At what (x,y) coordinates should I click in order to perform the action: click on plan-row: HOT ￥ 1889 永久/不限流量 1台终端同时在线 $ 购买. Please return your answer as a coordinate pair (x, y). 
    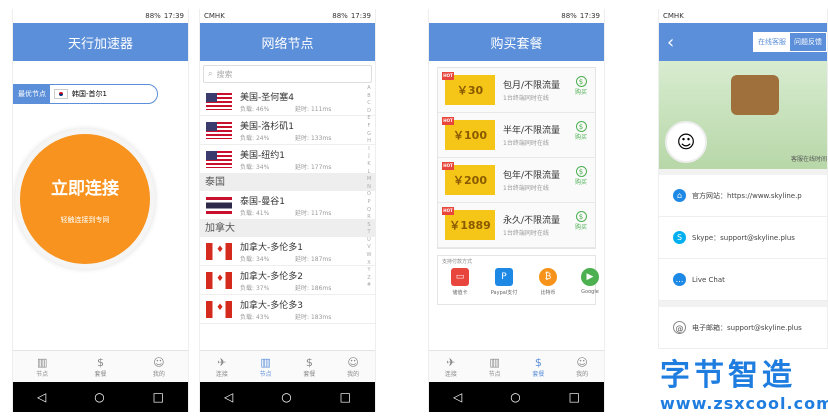
    Looking at the image, I should click on (516, 225).